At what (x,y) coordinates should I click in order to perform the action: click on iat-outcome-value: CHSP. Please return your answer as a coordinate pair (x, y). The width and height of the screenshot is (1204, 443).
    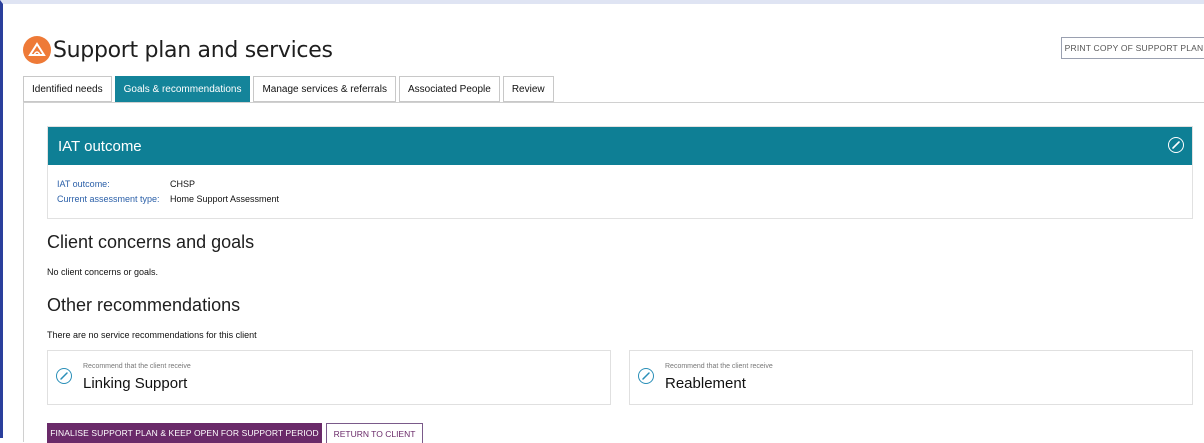
    Looking at the image, I should click on (183, 184).